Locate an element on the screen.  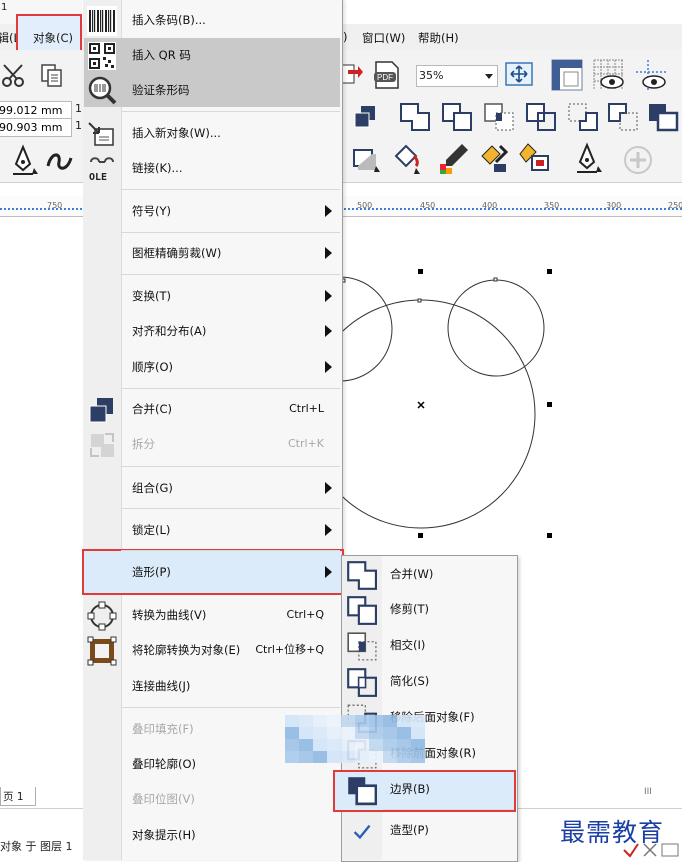
menu-item-label: 插入 QR 码 is located at coordinates (161, 55).